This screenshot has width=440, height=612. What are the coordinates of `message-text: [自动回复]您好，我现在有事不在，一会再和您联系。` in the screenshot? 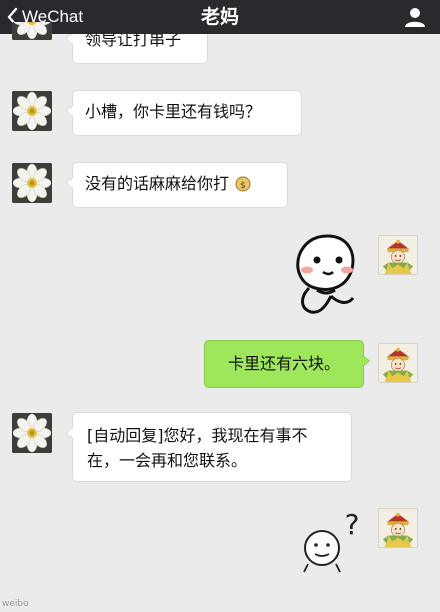 It's located at (197, 448).